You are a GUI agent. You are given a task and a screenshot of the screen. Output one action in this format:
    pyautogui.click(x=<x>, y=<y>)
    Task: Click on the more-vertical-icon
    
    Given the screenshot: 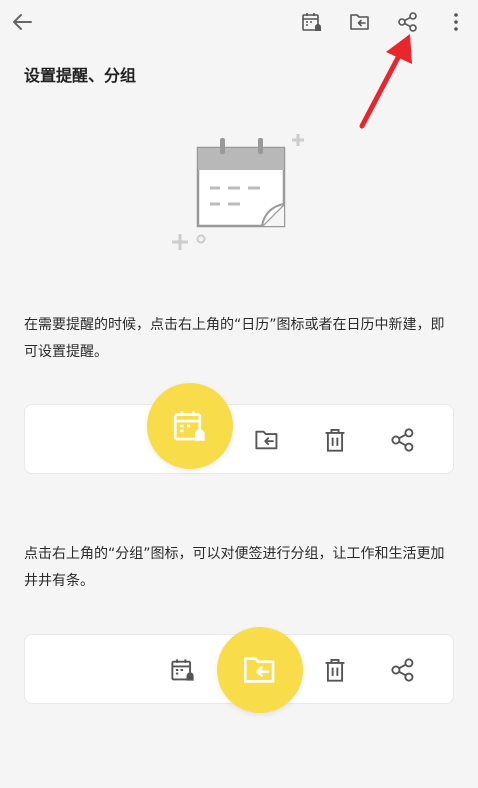 What is the action you would take?
    pyautogui.click(x=456, y=22)
    